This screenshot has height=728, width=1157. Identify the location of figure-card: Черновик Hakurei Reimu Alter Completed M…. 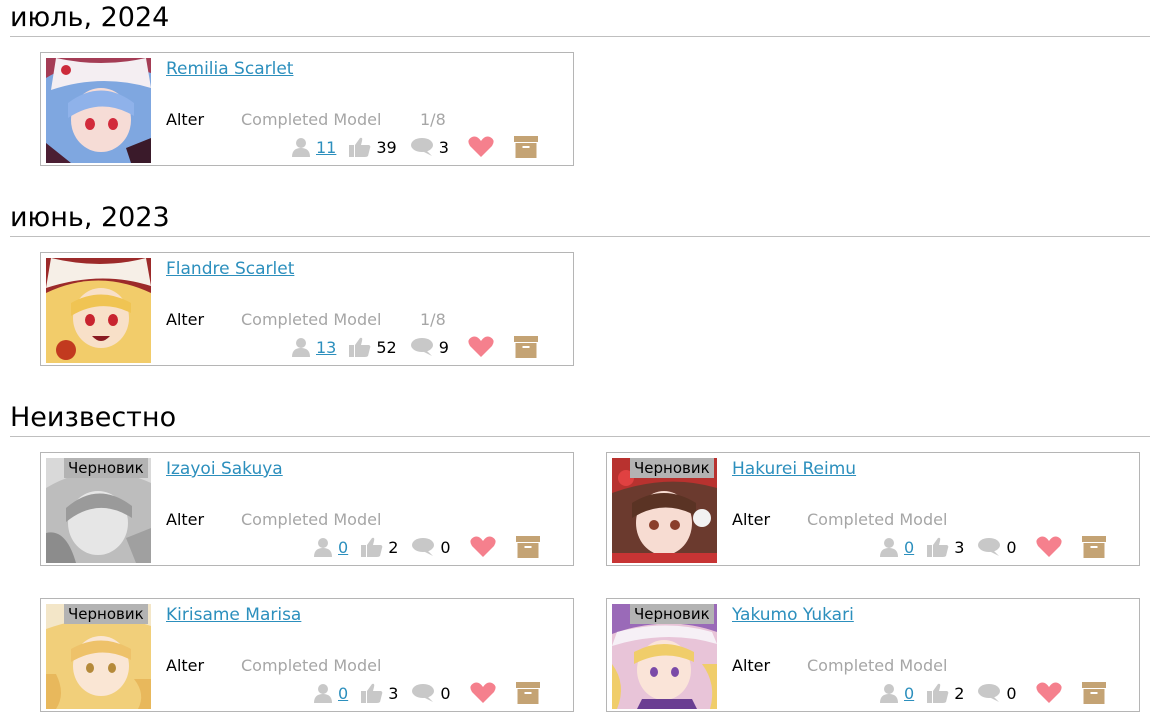
(873, 509).